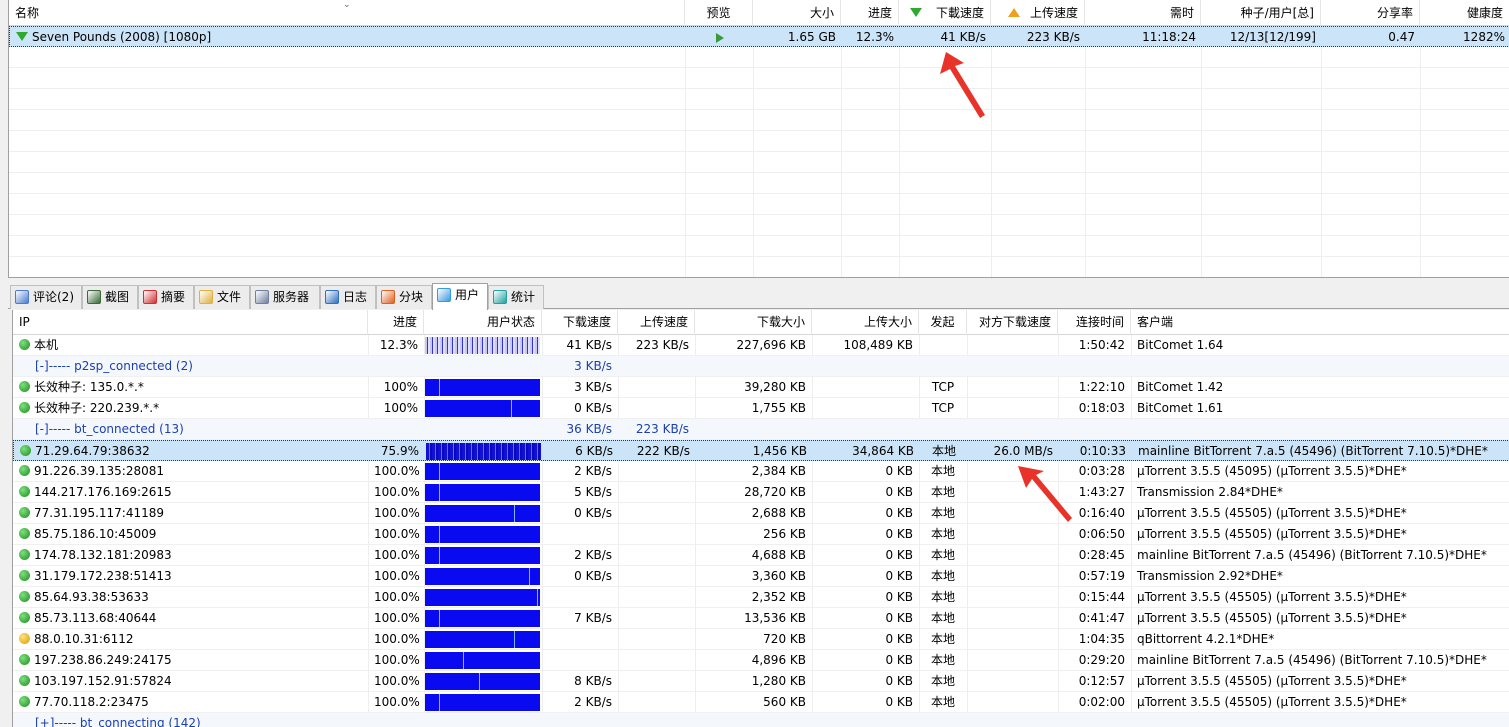 The width and height of the screenshot is (1509, 727). I want to click on task-preview-cell, so click(720, 37).